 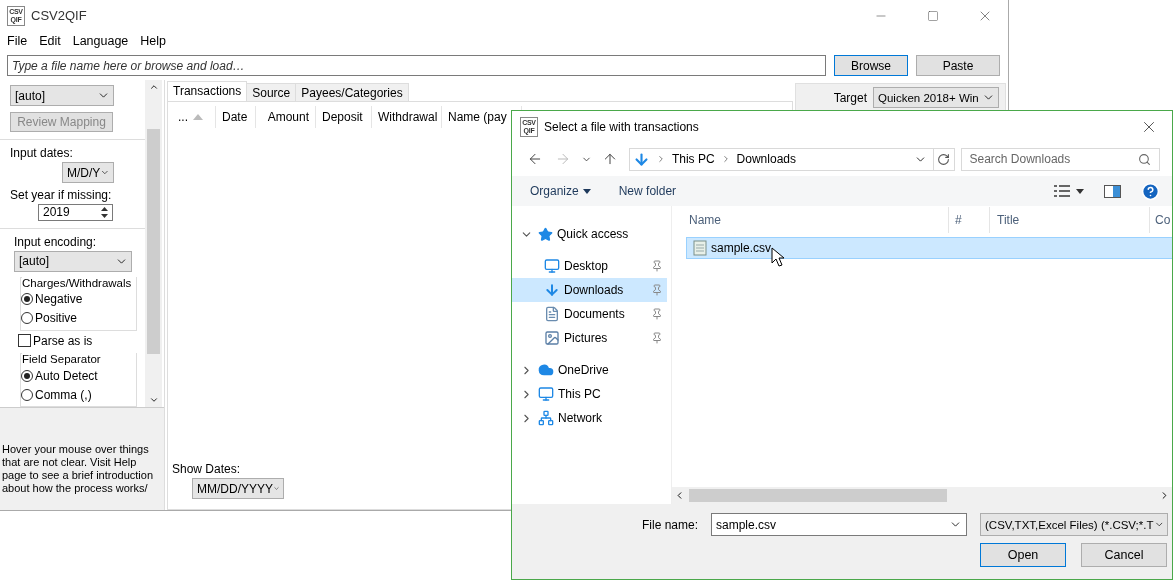 I want to click on year-spinner: 2019, so click(x=75, y=212).